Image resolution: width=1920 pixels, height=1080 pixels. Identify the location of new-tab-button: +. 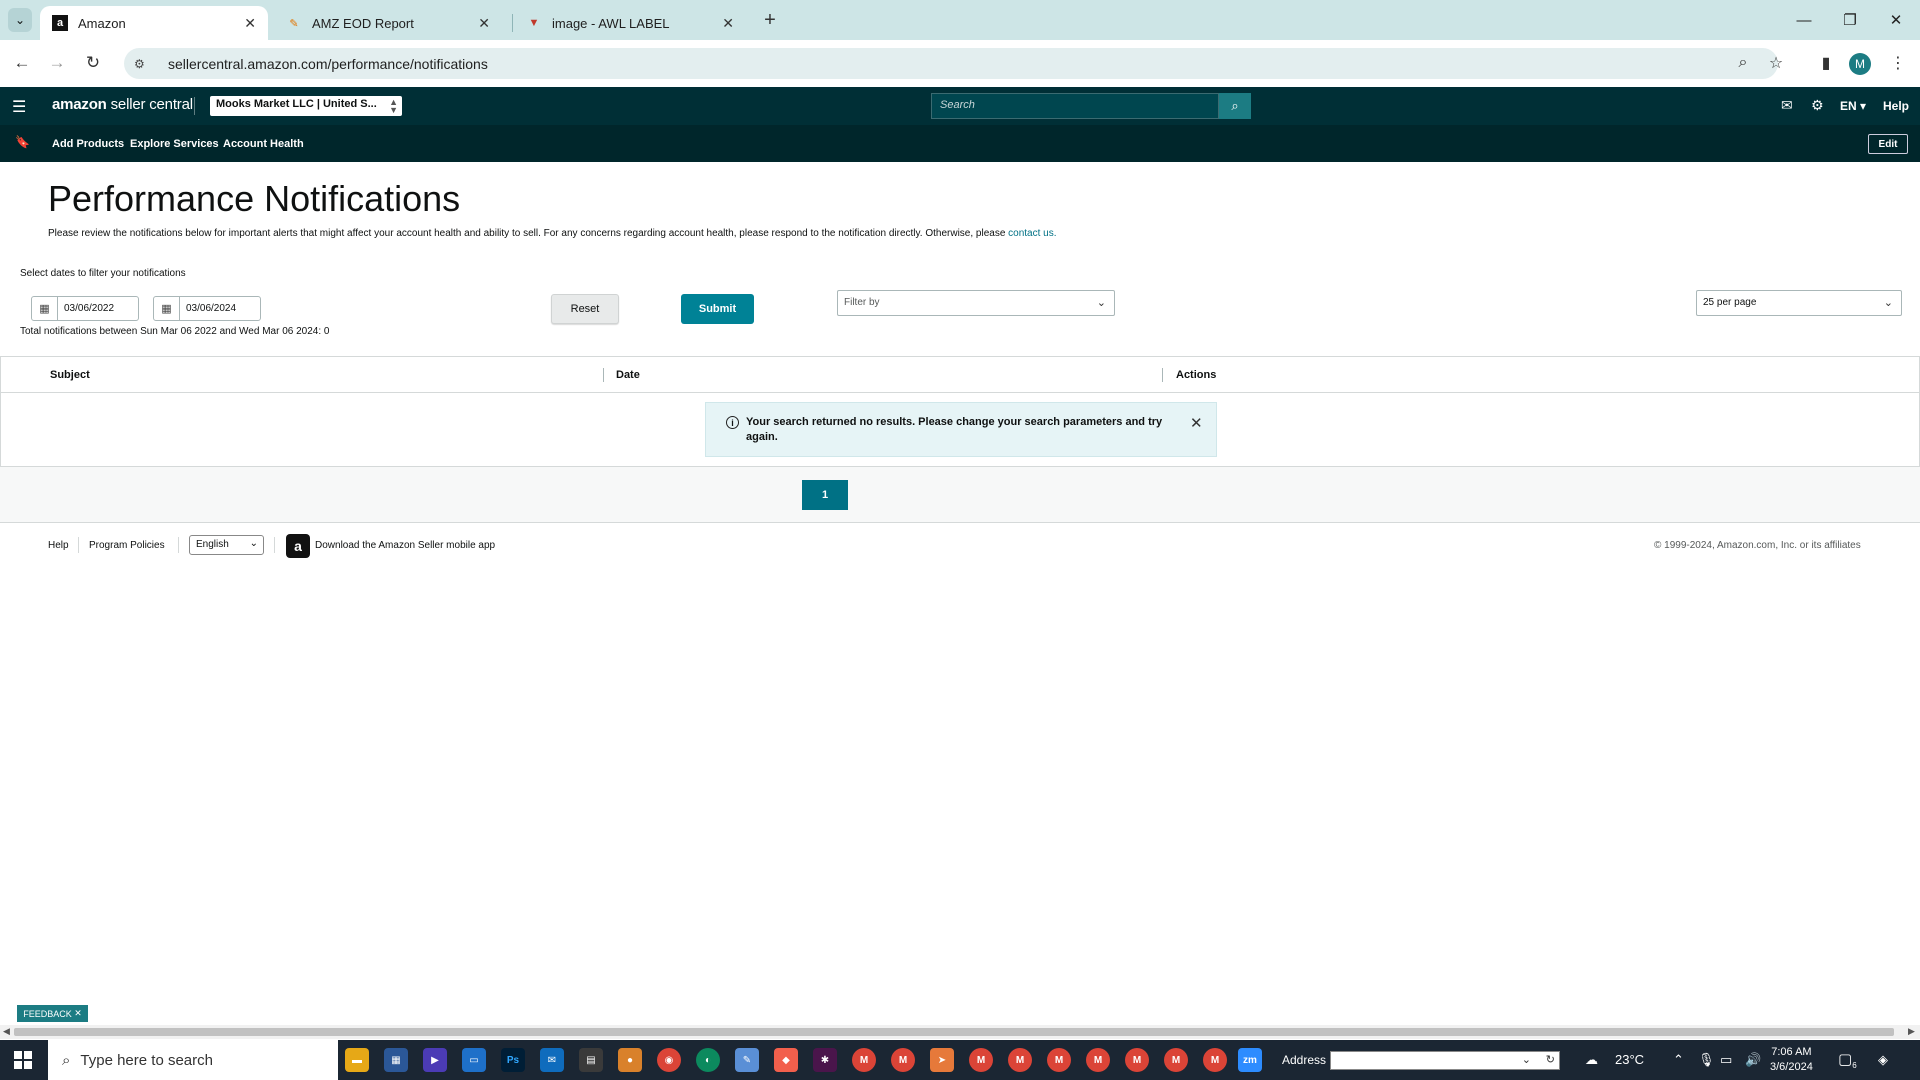
(770, 20).